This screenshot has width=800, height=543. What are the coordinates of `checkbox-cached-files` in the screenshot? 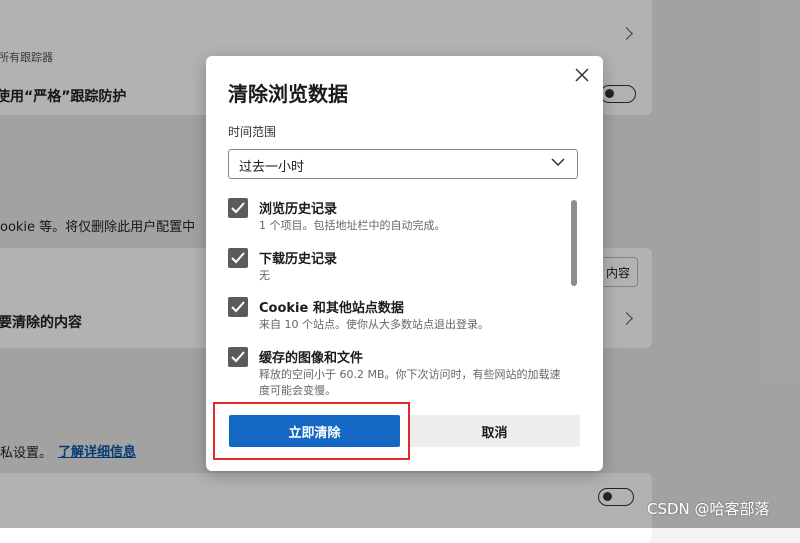 It's located at (238, 357).